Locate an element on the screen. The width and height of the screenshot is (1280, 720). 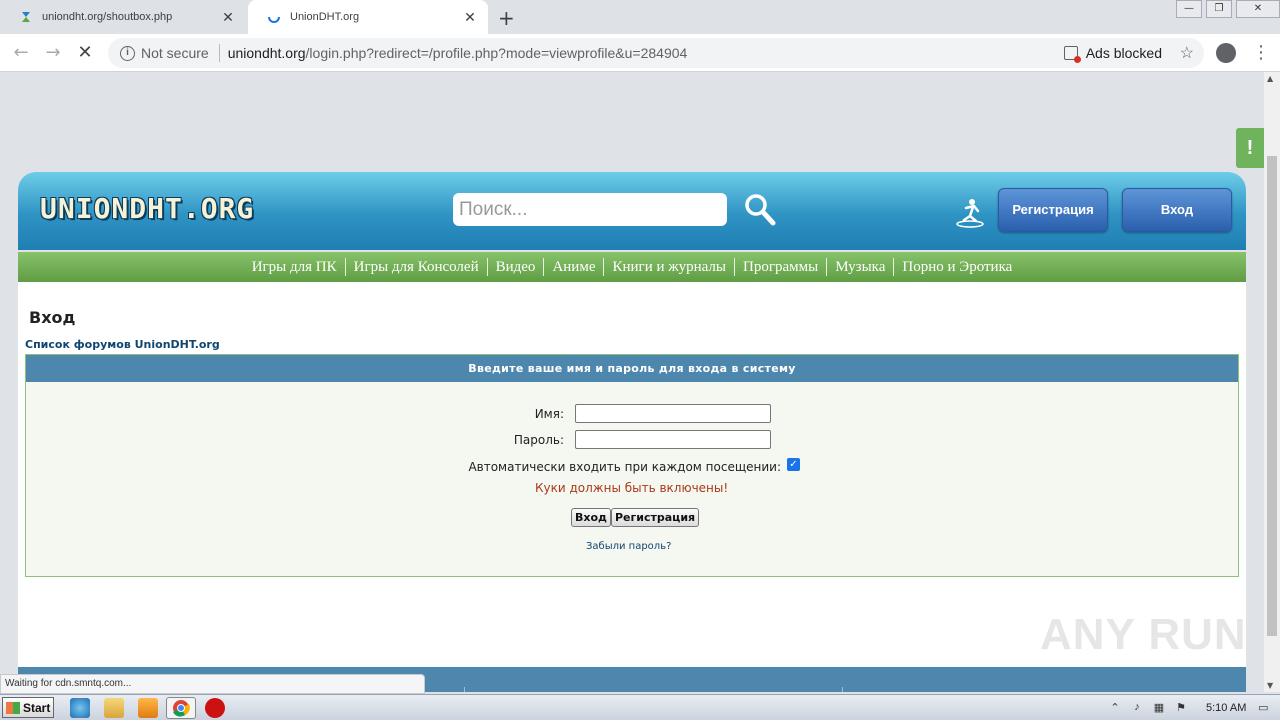
bookmark-star-icon: ☆ is located at coordinates (1187, 53).